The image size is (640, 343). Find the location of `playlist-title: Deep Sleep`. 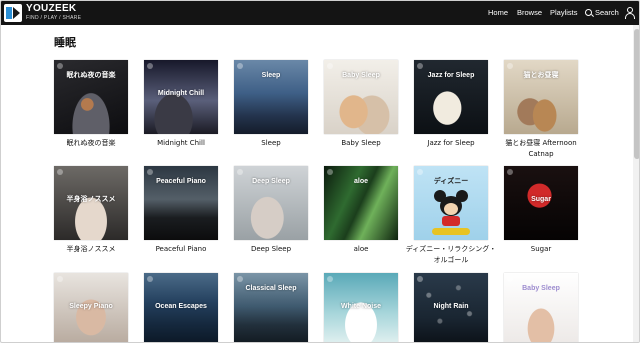

playlist-title: Deep Sleep is located at coordinates (271, 249).